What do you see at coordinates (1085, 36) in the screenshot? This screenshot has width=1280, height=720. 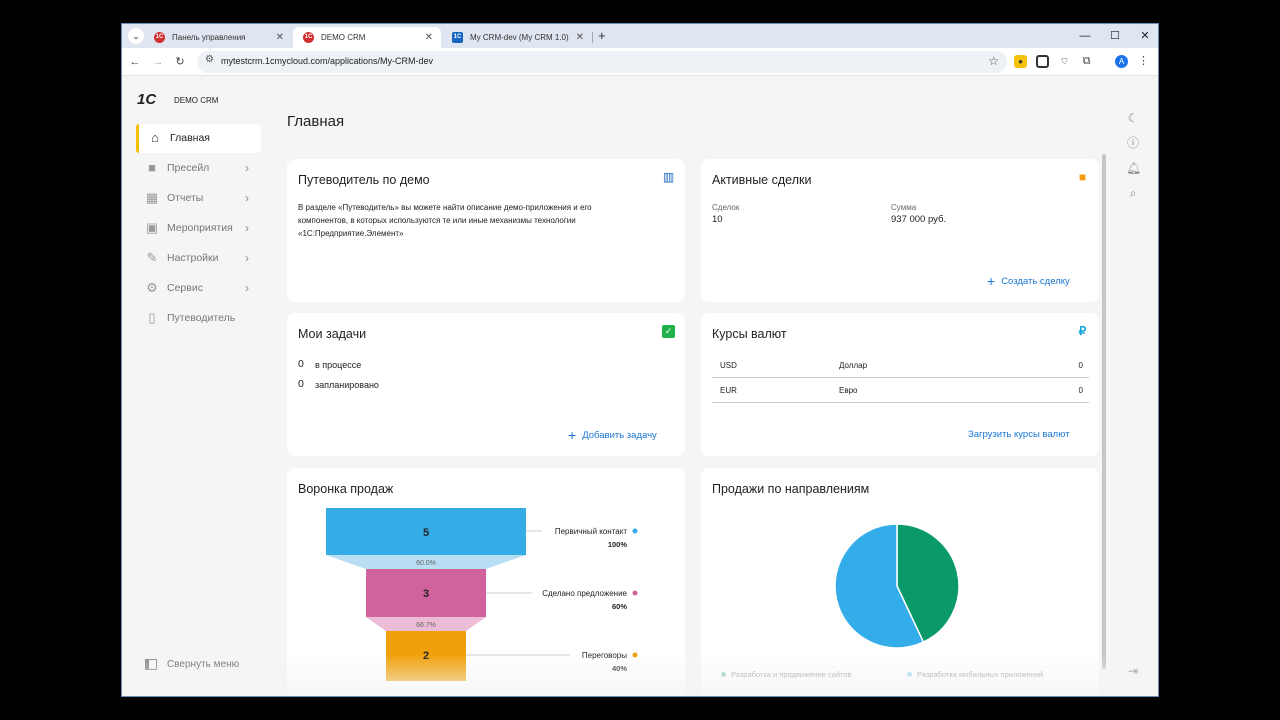 I see `minimize-icon: —` at bounding box center [1085, 36].